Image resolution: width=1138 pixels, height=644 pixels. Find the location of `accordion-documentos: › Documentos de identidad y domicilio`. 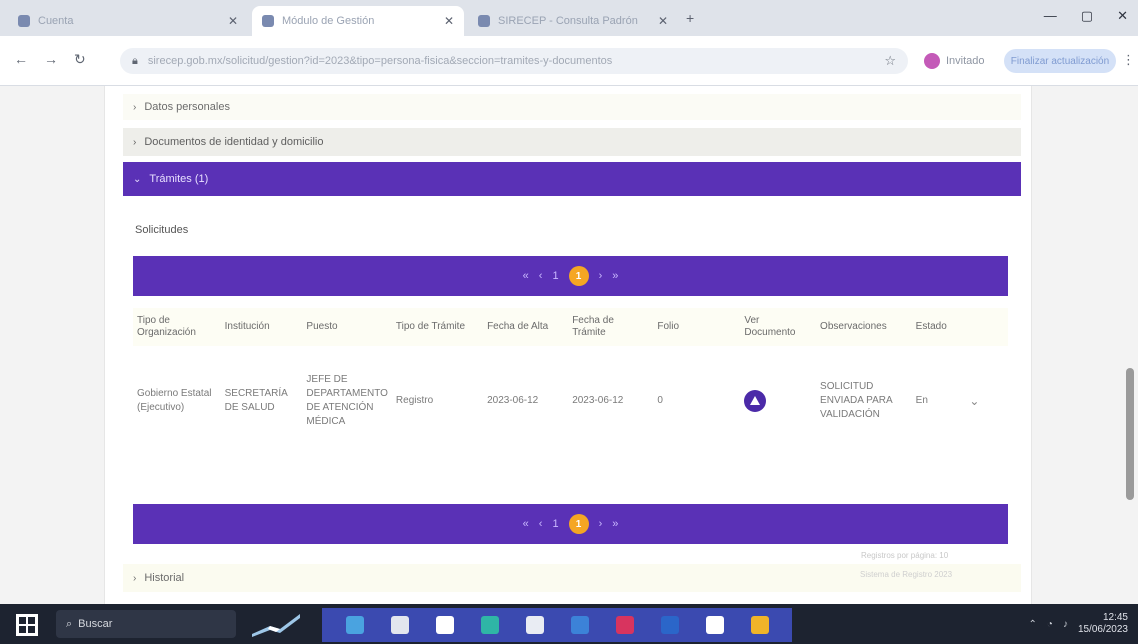

accordion-documentos: › Documentos de identidad y domicilio is located at coordinates (572, 142).